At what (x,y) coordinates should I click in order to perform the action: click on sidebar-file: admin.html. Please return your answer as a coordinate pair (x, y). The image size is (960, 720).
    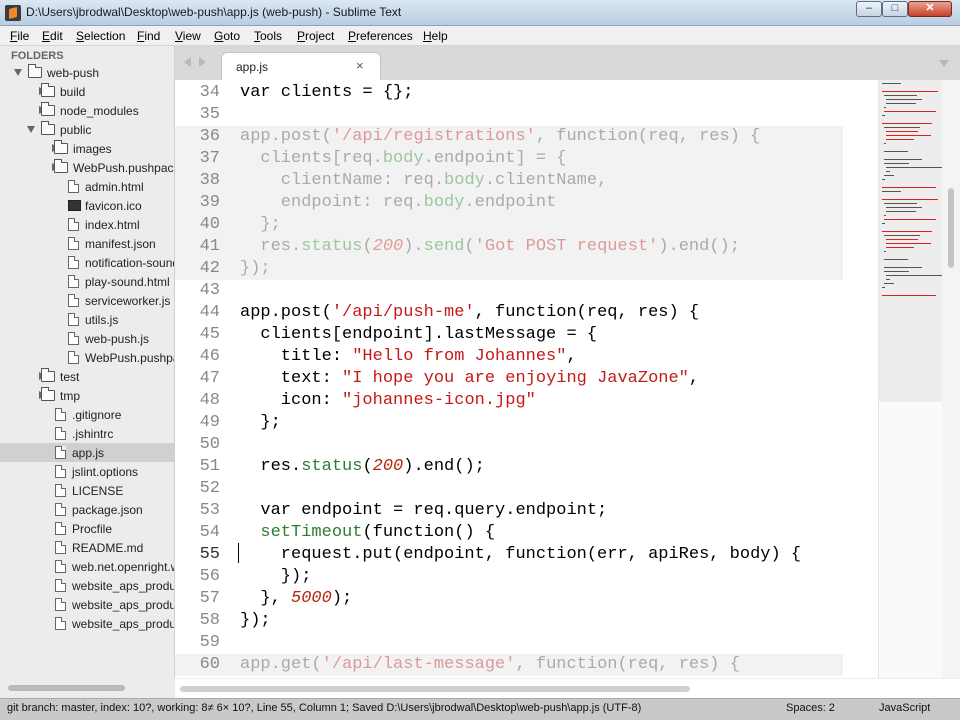
    Looking at the image, I should click on (87, 186).